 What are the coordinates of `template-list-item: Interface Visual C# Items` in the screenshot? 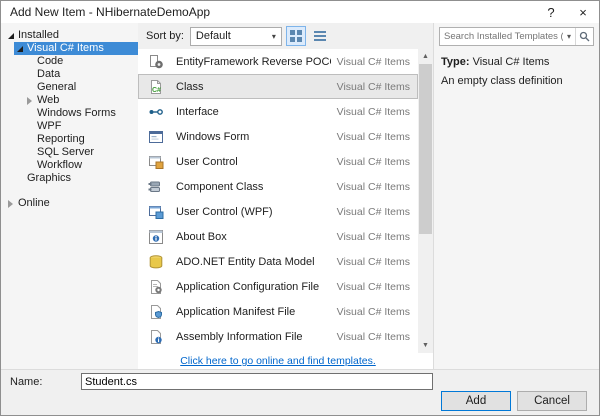 It's located at (278, 111).